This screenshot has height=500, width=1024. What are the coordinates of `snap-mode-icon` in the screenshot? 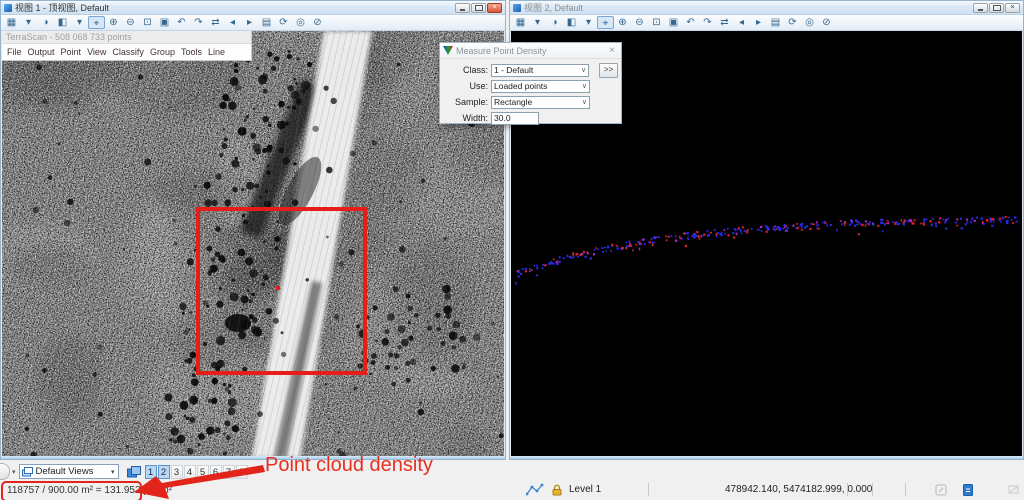 It's located at (535, 489).